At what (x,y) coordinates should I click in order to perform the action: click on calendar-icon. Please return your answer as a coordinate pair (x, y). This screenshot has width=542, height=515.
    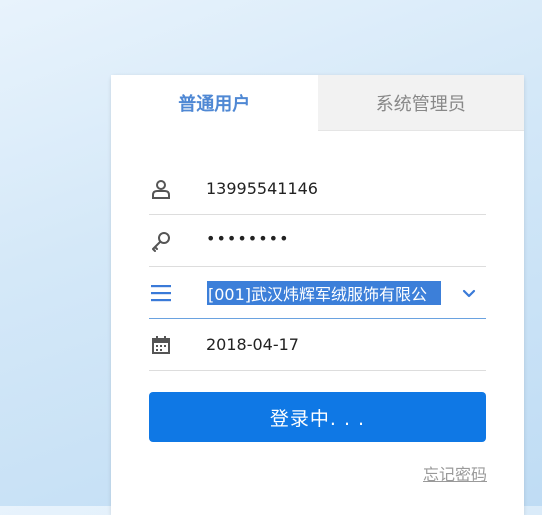
    Looking at the image, I should click on (161, 345).